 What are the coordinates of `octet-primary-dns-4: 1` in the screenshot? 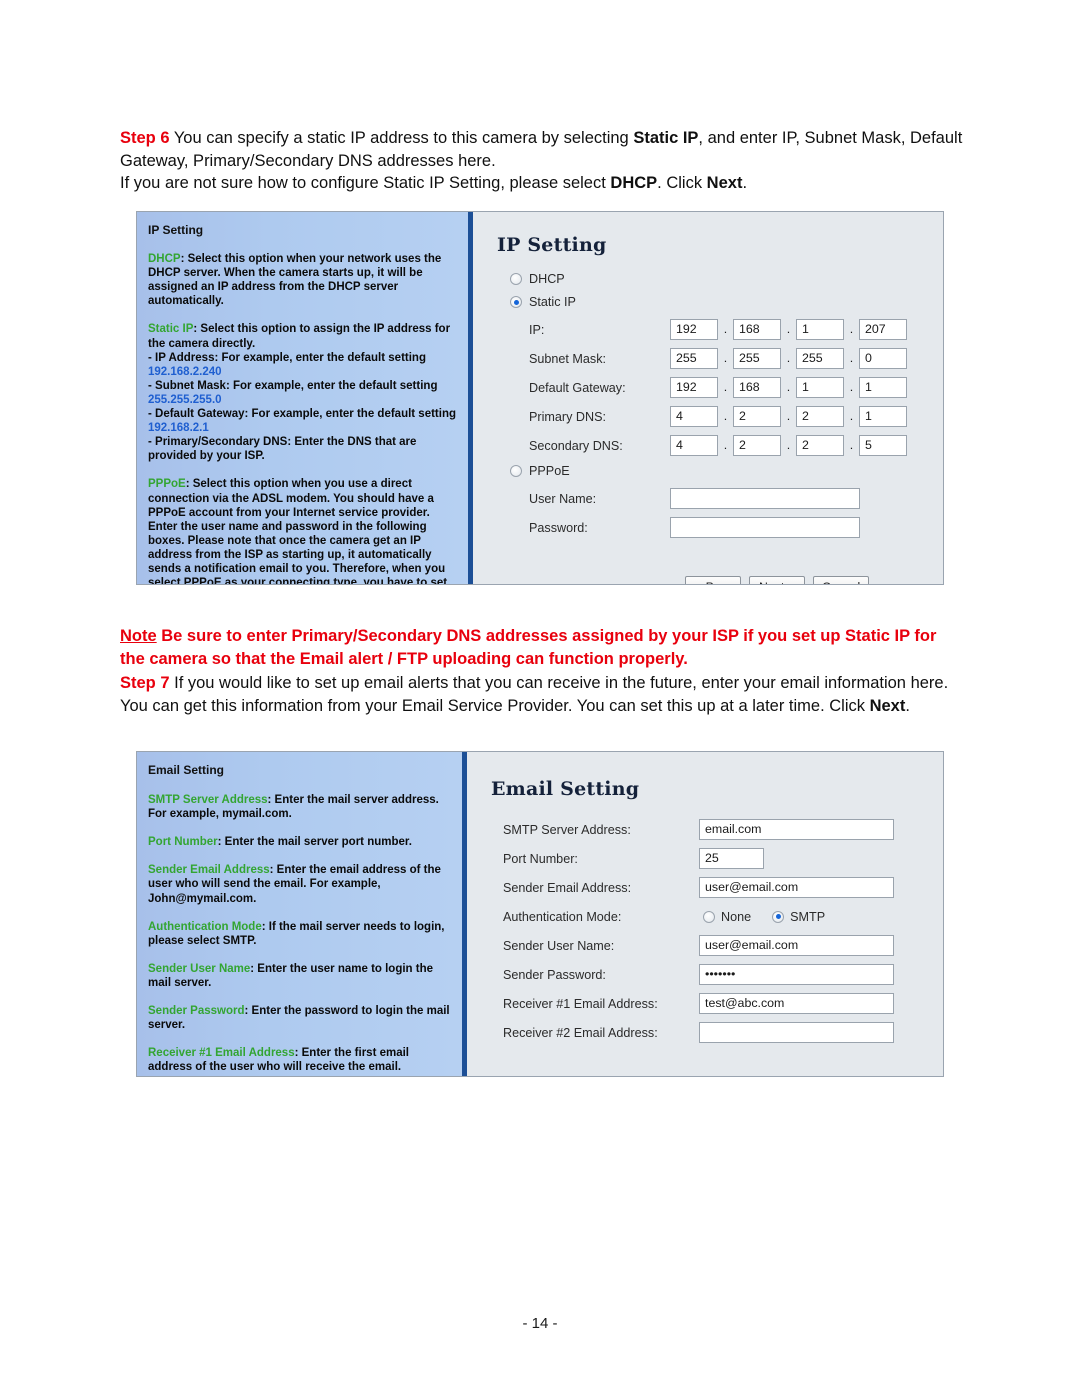 It's located at (883, 416).